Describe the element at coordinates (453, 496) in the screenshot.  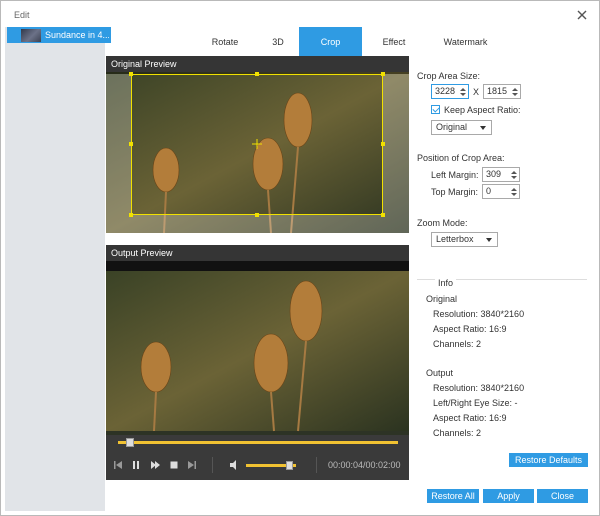
I see `restore-all-button: Restore All` at that location.